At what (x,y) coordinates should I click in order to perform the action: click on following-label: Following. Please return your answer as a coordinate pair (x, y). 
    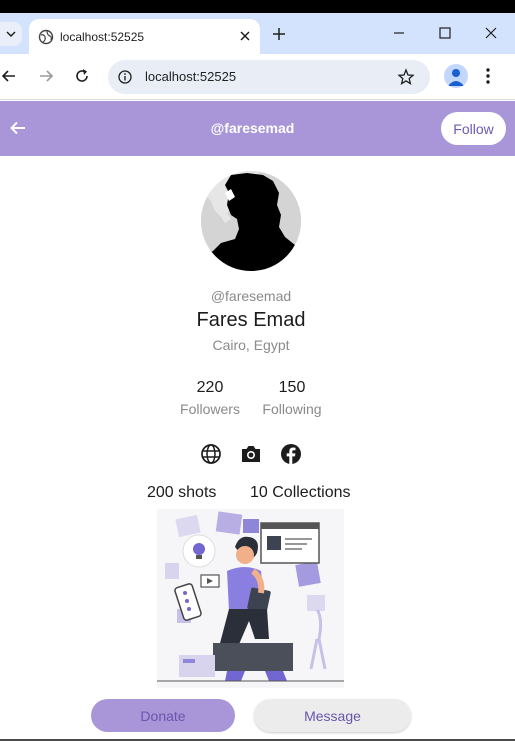
    Looking at the image, I should click on (292, 409).